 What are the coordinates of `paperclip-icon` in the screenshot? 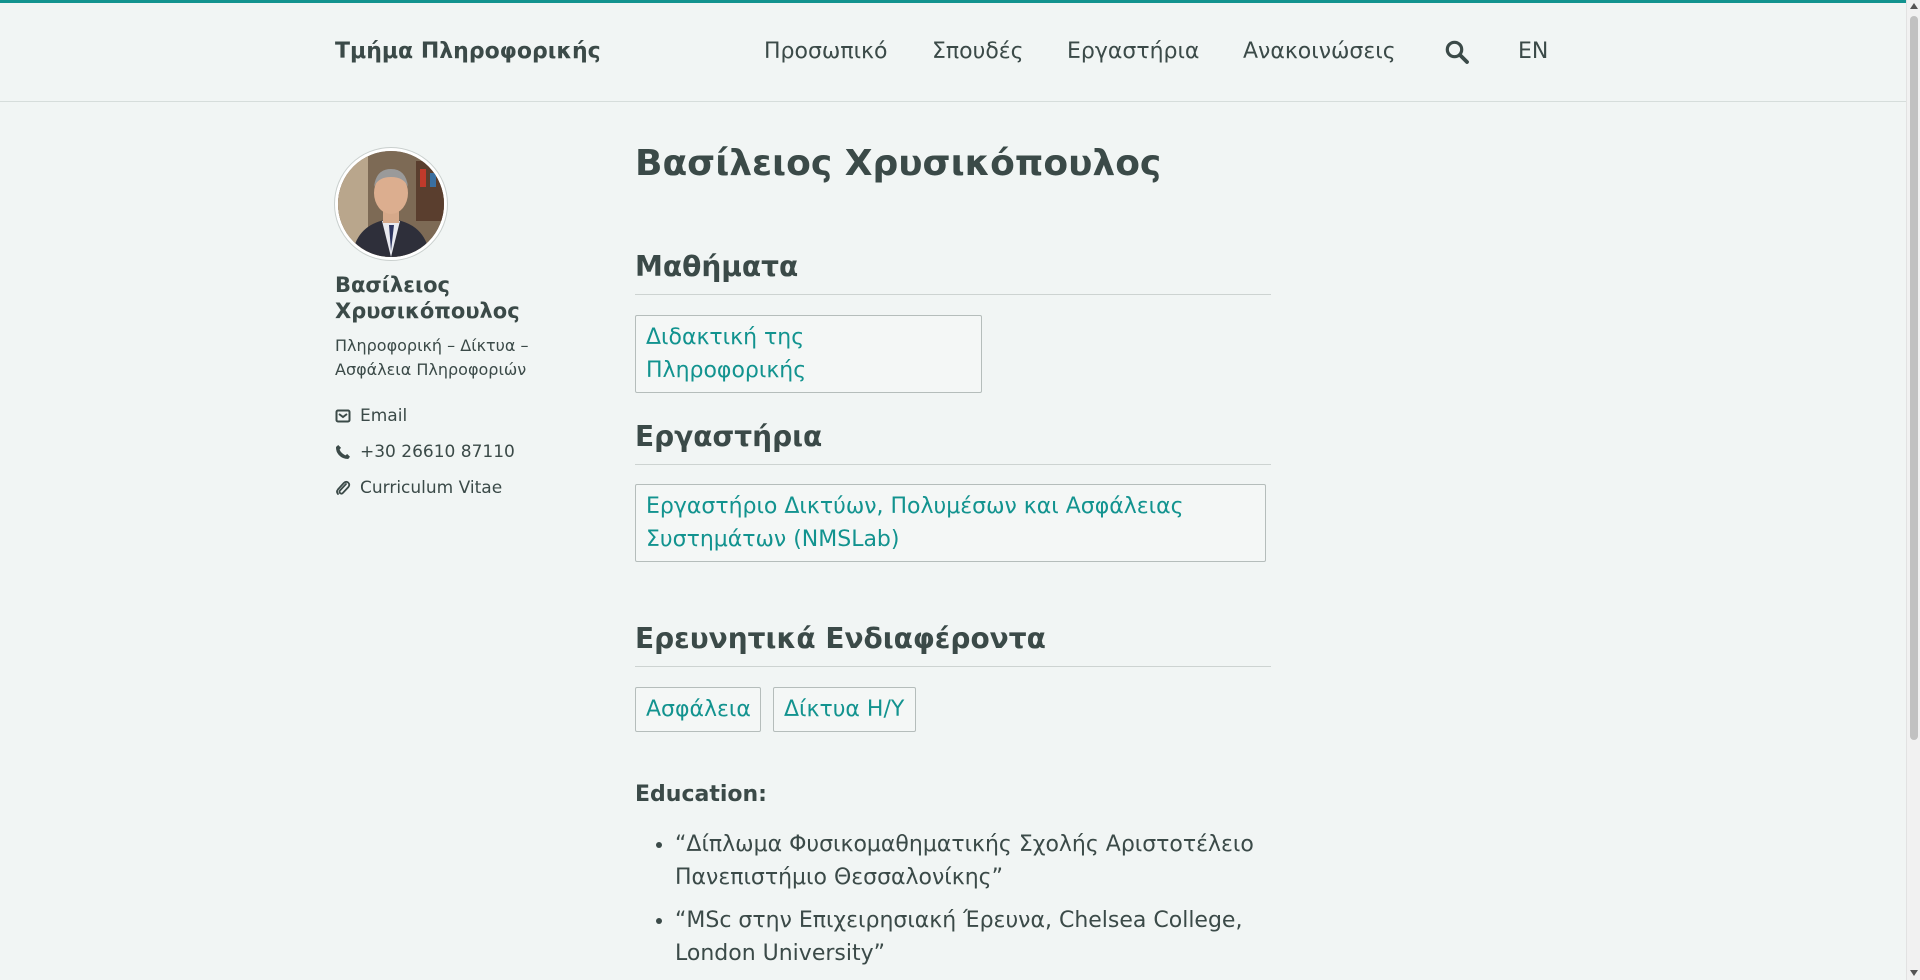 It's located at (343, 487).